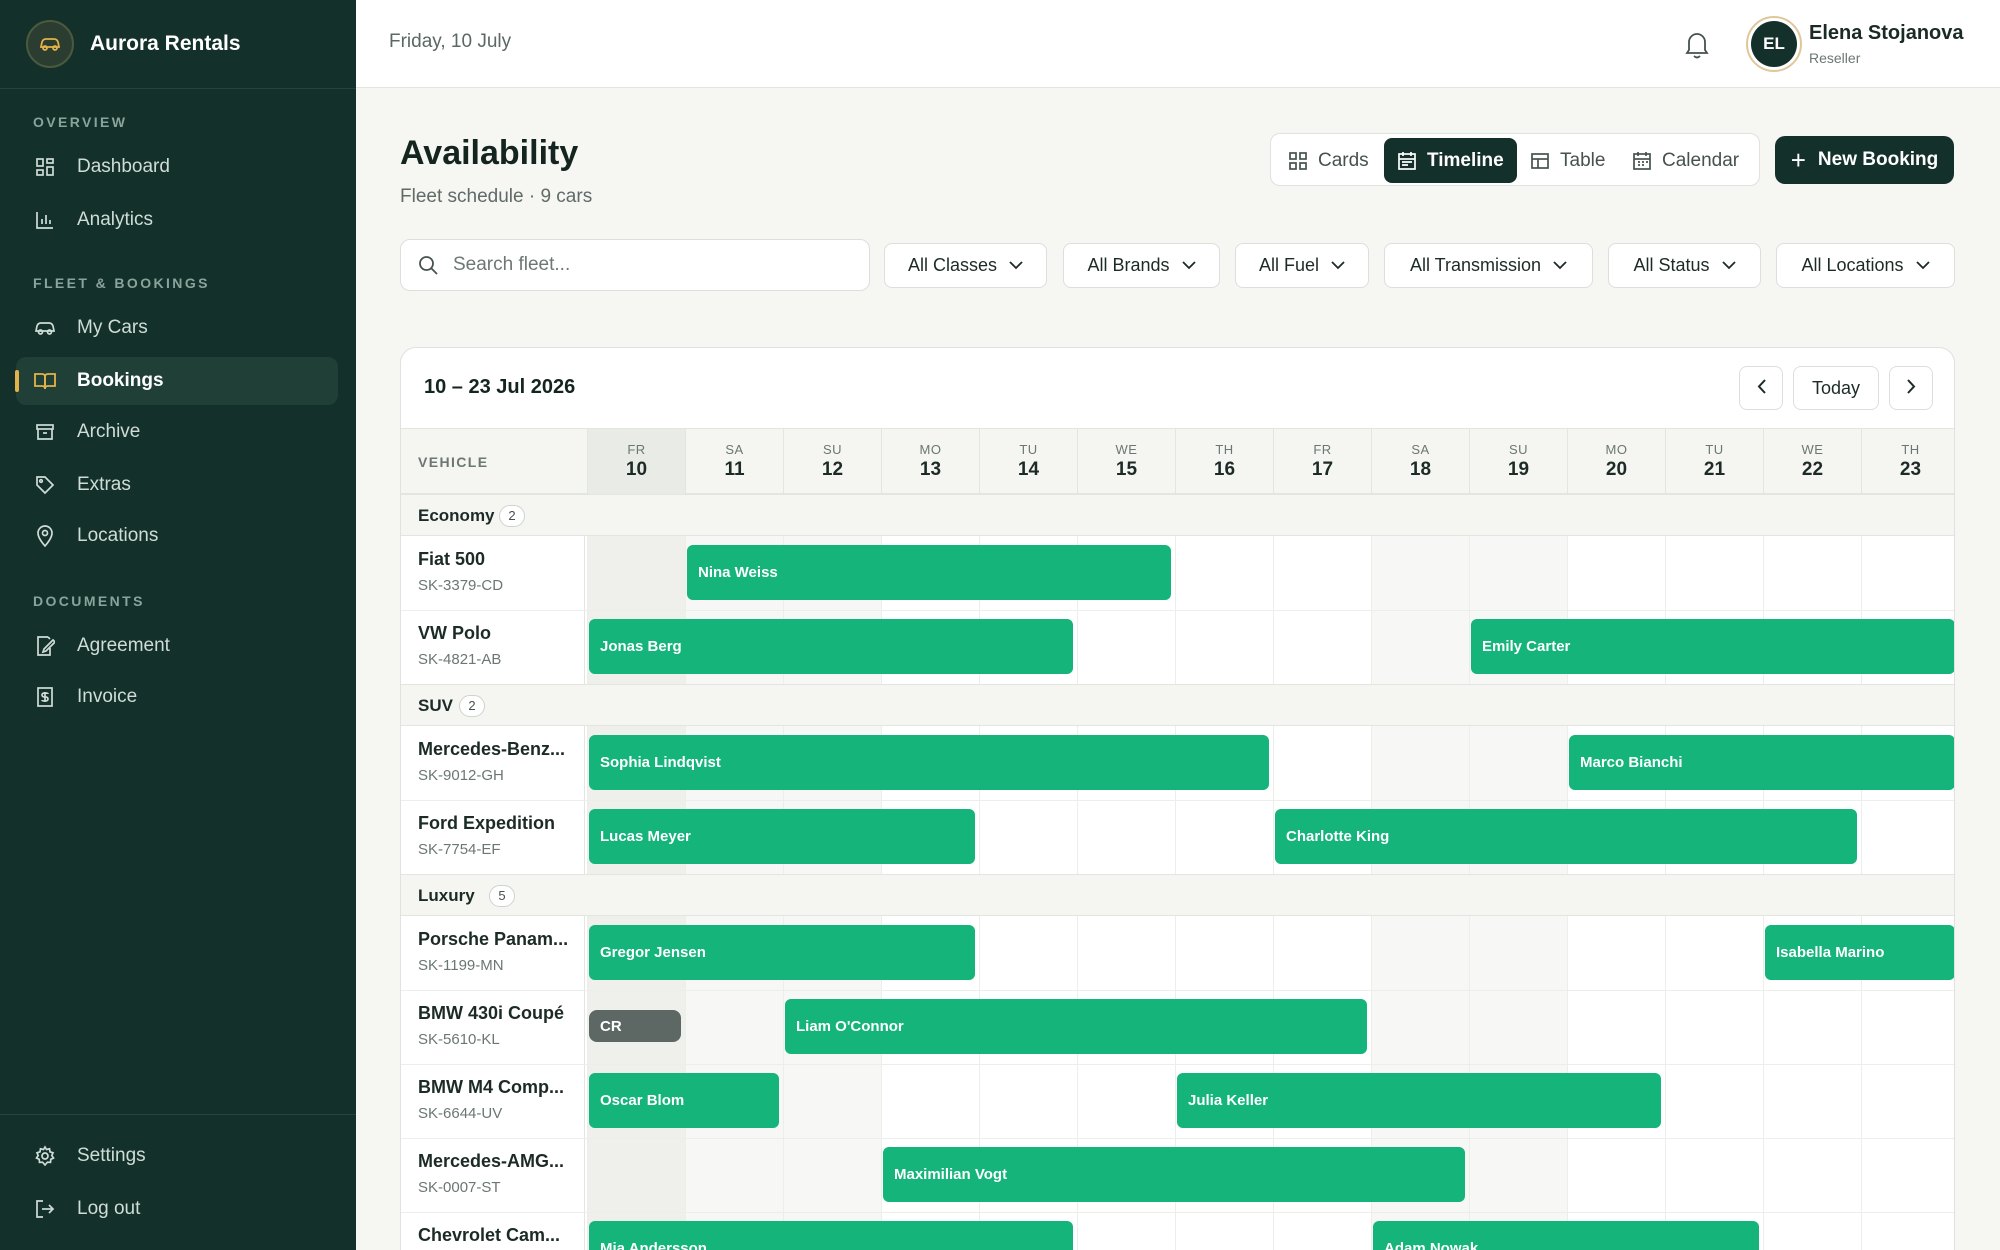  I want to click on booking-bar: Isabella Marino, so click(1859, 952).